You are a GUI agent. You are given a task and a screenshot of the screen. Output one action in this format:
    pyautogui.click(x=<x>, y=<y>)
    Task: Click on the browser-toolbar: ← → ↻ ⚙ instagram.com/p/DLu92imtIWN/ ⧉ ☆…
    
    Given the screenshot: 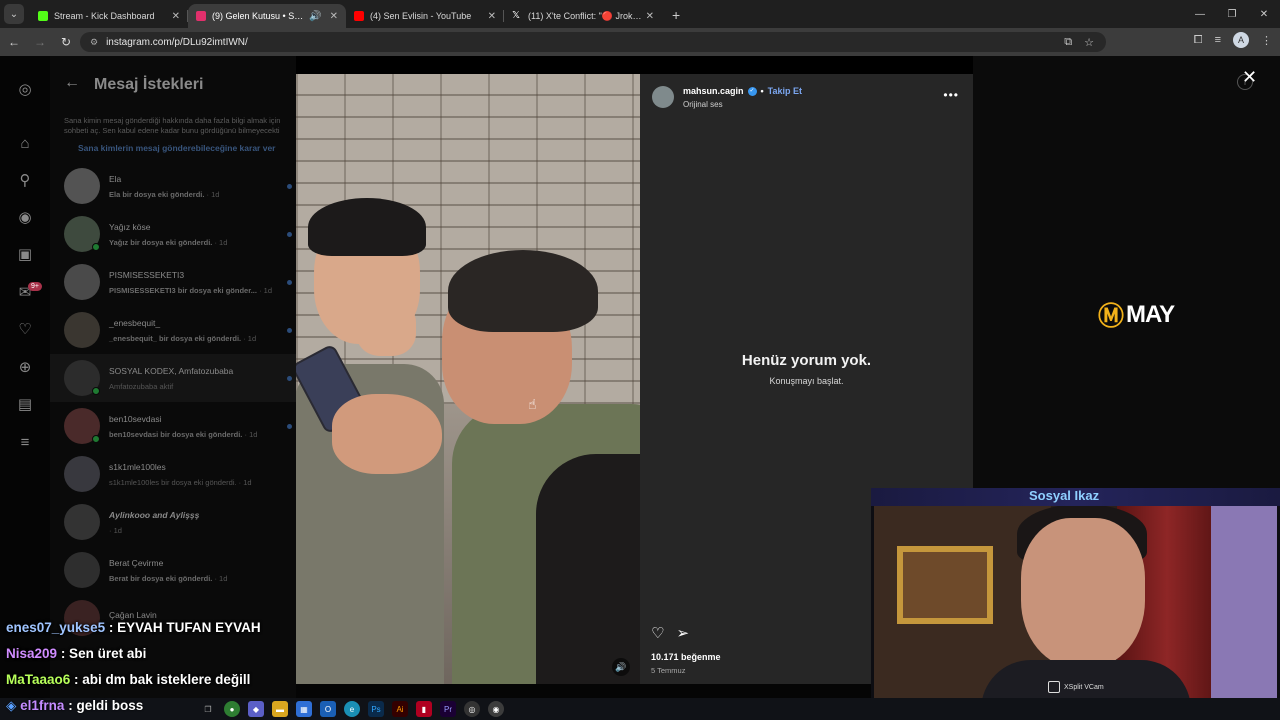 What is the action you would take?
    pyautogui.click(x=640, y=42)
    